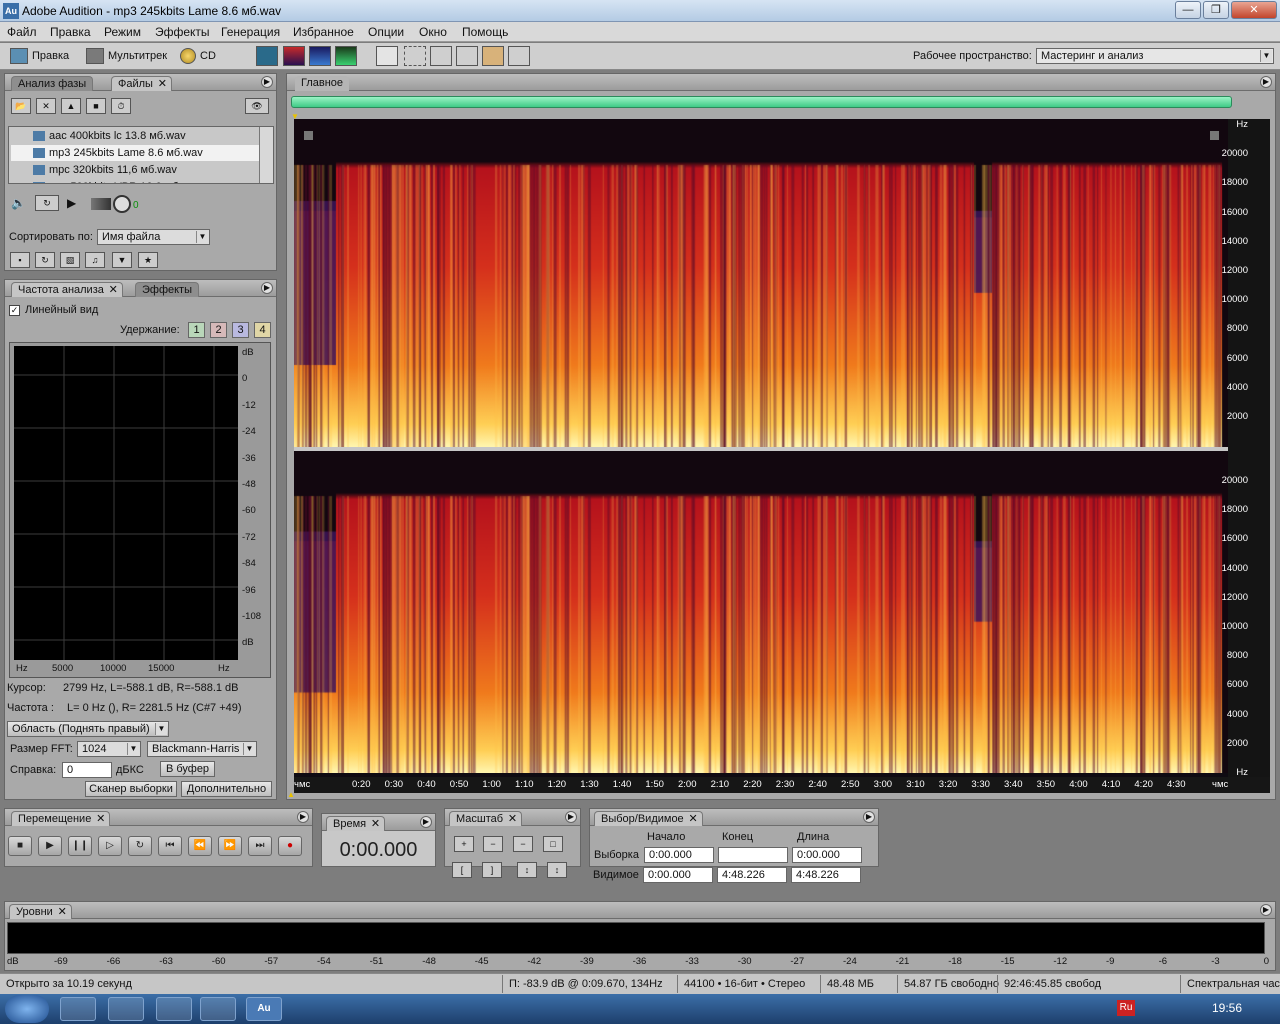 This screenshot has height=1024, width=1280. Describe the element at coordinates (386, 32) in the screenshot. I see `menu-options: Опции` at that location.